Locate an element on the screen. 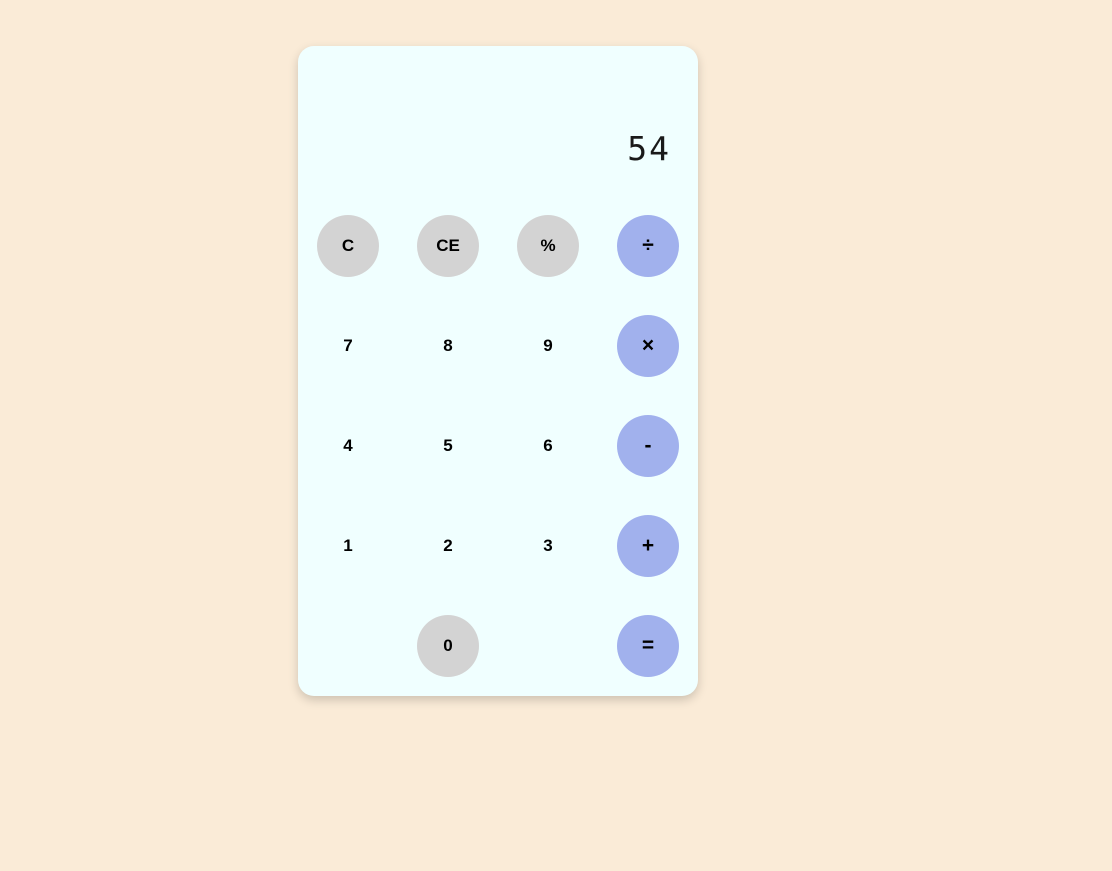  digit-8-button: 8 is located at coordinates (448, 346).